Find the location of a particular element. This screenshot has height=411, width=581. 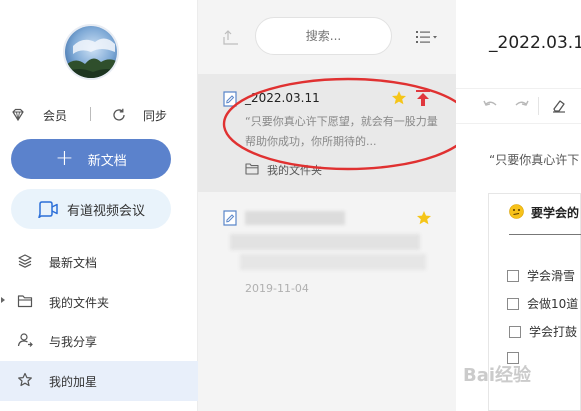

toolbar-divider is located at coordinates (538, 106).